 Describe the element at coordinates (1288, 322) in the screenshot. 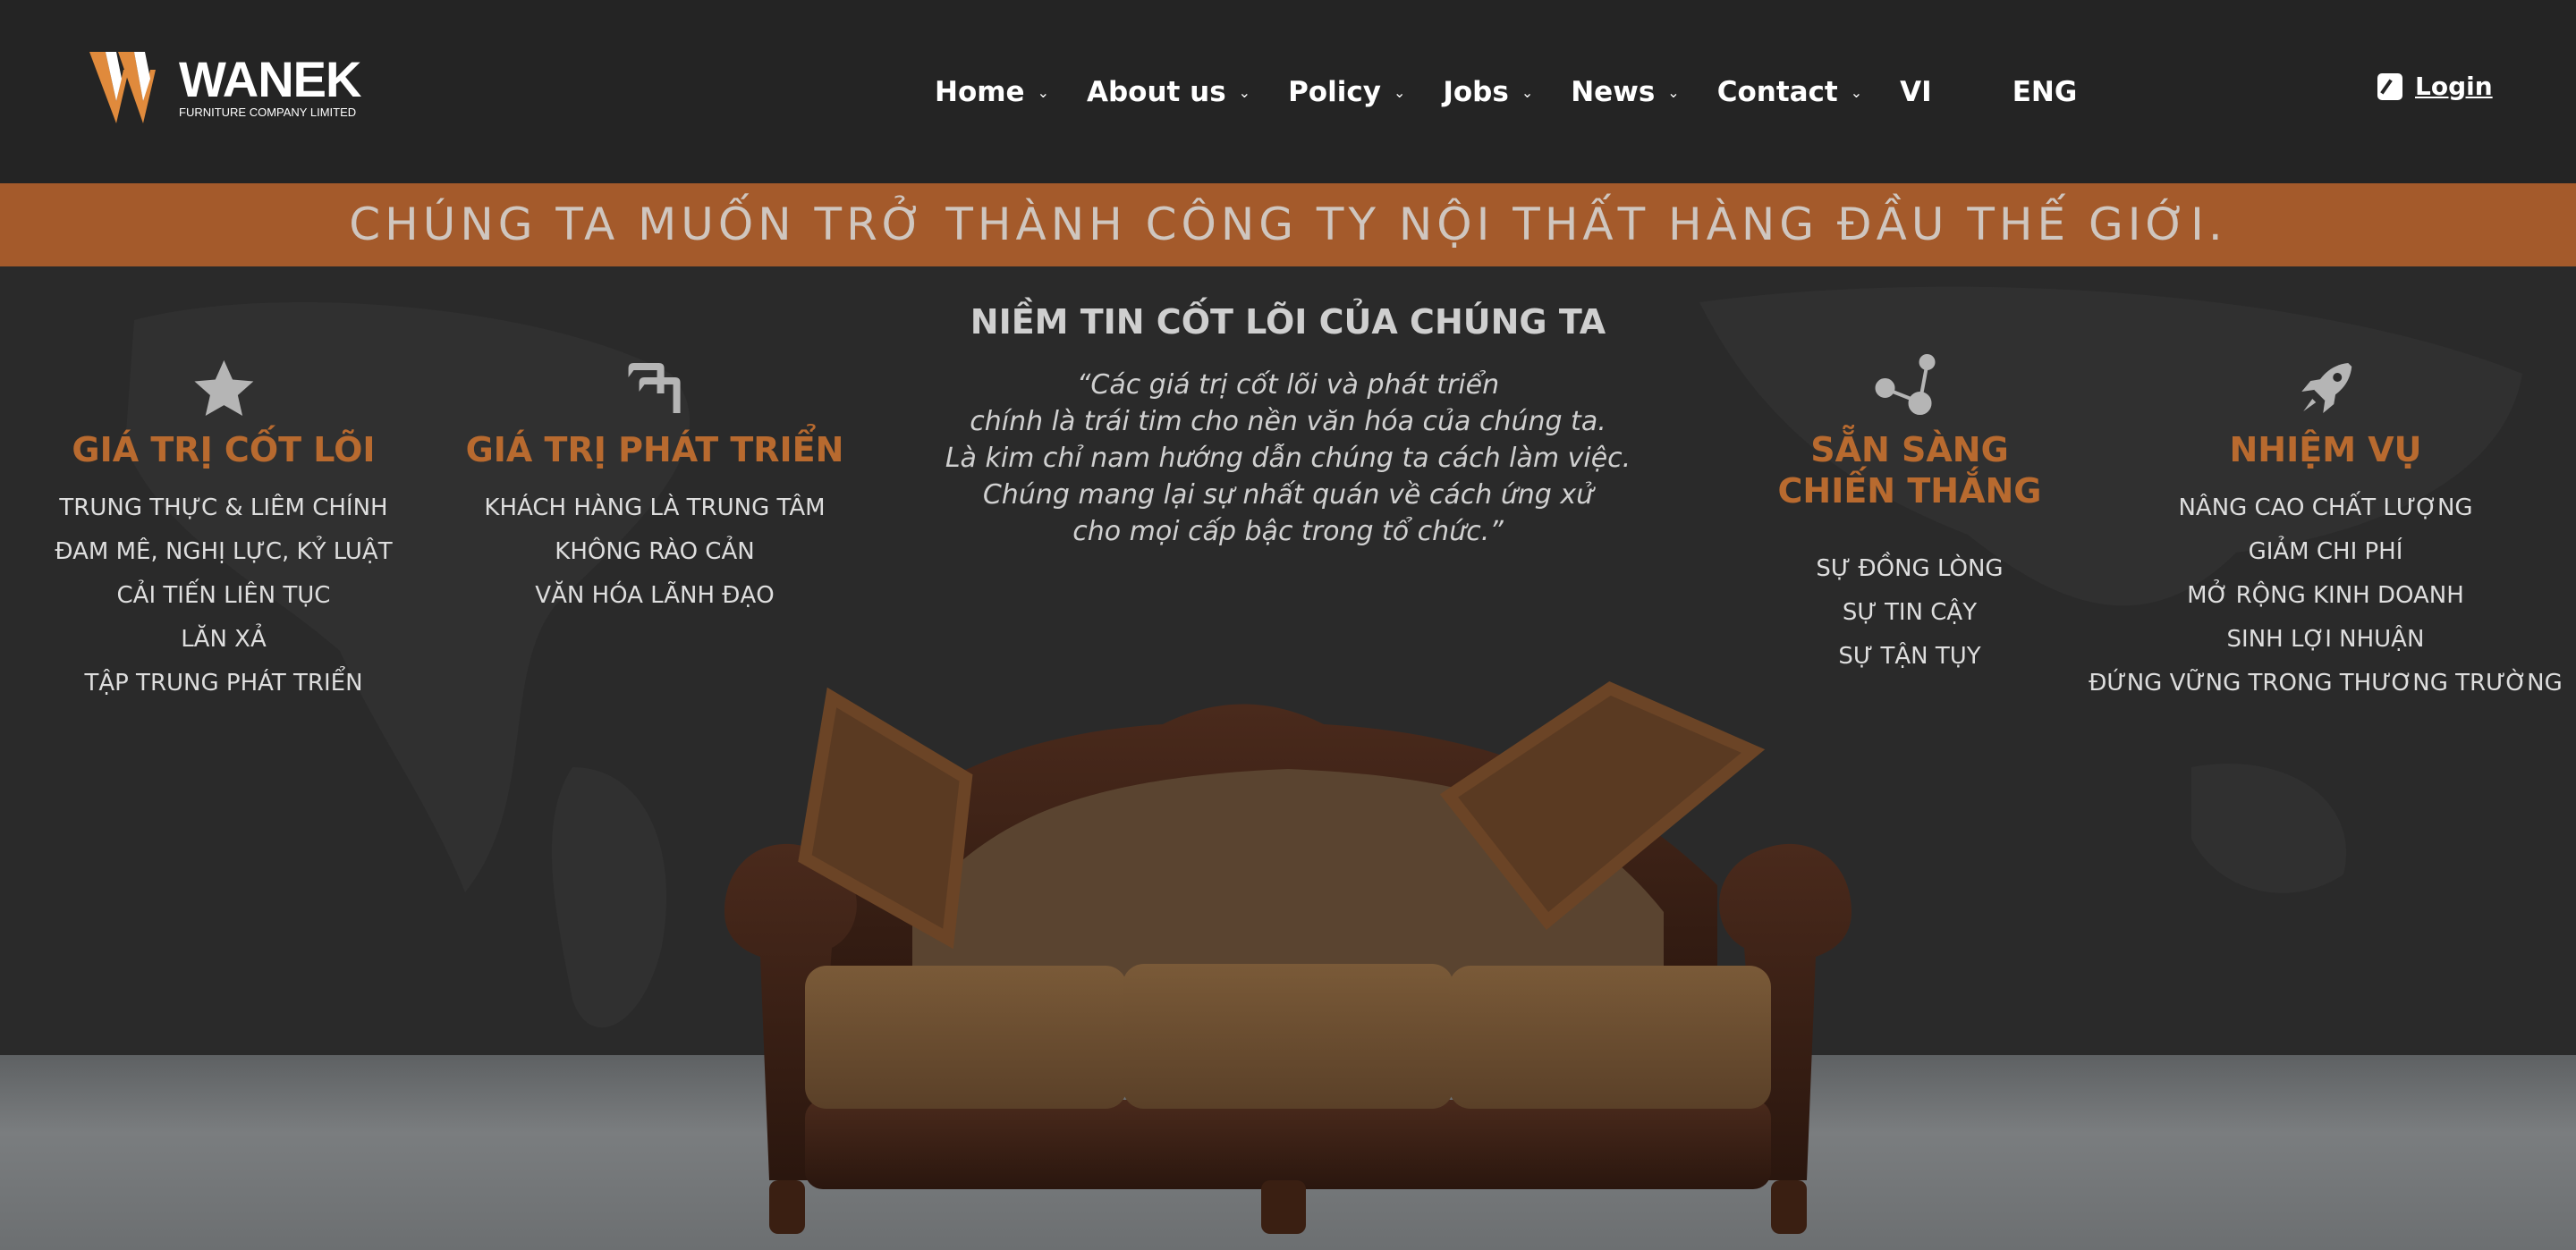

I see `core-beliefs-title: NIỀM TIN CỐT LÕI CỦA CHÚNG TA` at that location.